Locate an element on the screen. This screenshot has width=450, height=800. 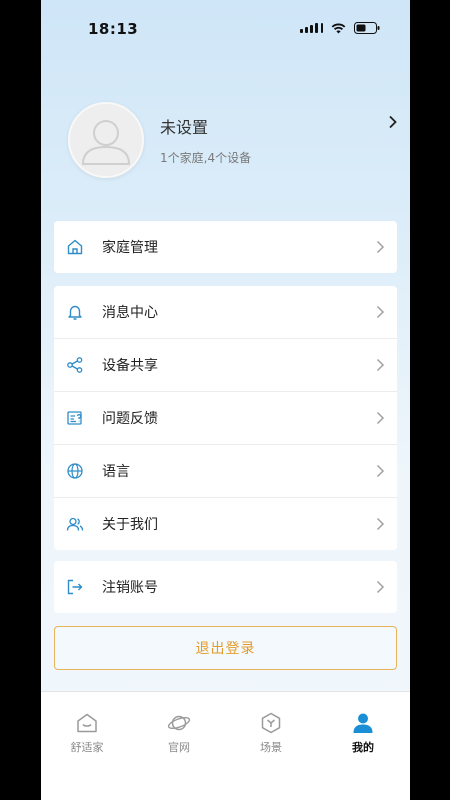
menu-item-message-center: 消息中心 is located at coordinates (225, 312).